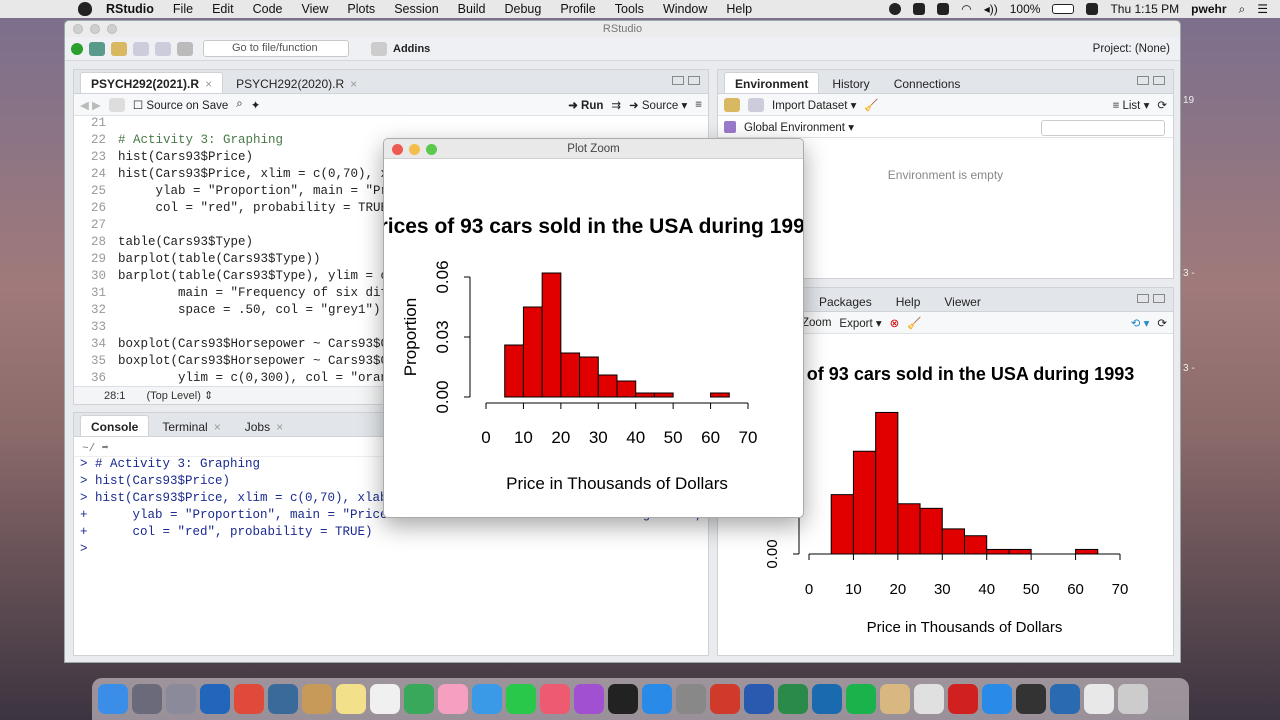  What do you see at coordinates (1099, 699) in the screenshot?
I see `document-icon` at bounding box center [1099, 699].